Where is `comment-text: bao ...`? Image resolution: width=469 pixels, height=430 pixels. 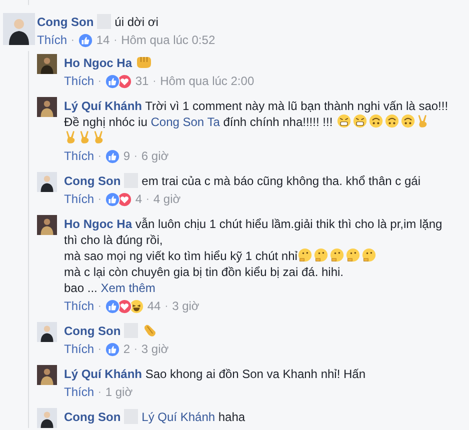
comment-text: bao ... is located at coordinates (81, 288).